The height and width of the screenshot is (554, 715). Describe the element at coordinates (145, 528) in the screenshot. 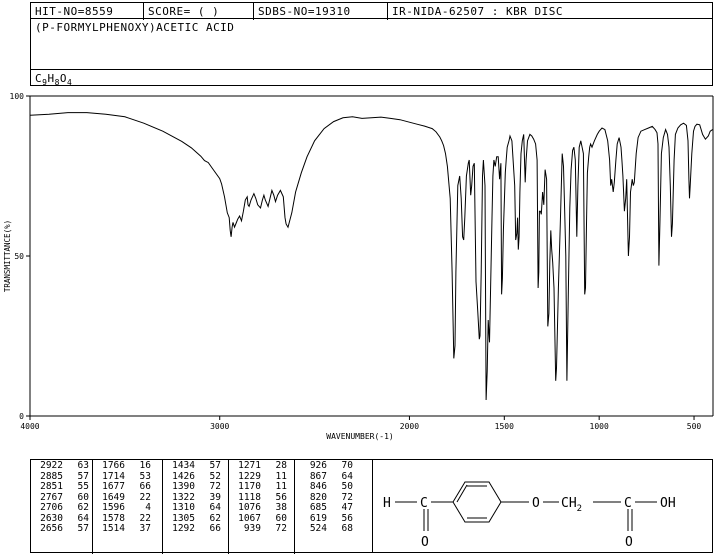

I see `peak-transmittance: 37` at that location.